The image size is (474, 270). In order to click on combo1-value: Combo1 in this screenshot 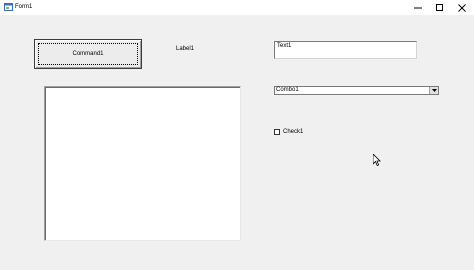, I will do `click(287, 90)`.